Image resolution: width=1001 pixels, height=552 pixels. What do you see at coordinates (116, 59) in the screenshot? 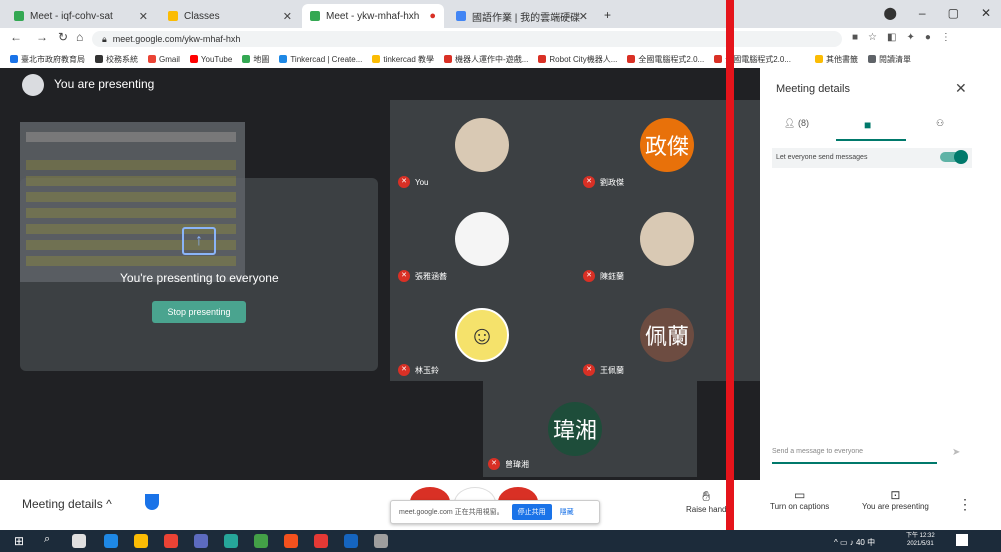
I see `bookmark-item: 校務系統` at bounding box center [116, 59].